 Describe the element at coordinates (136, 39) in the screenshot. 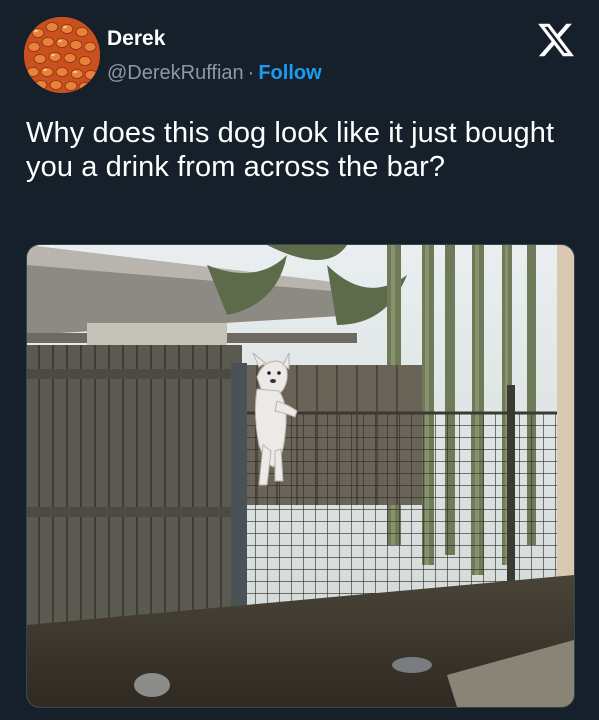

I see `author-display-name: Derek` at that location.